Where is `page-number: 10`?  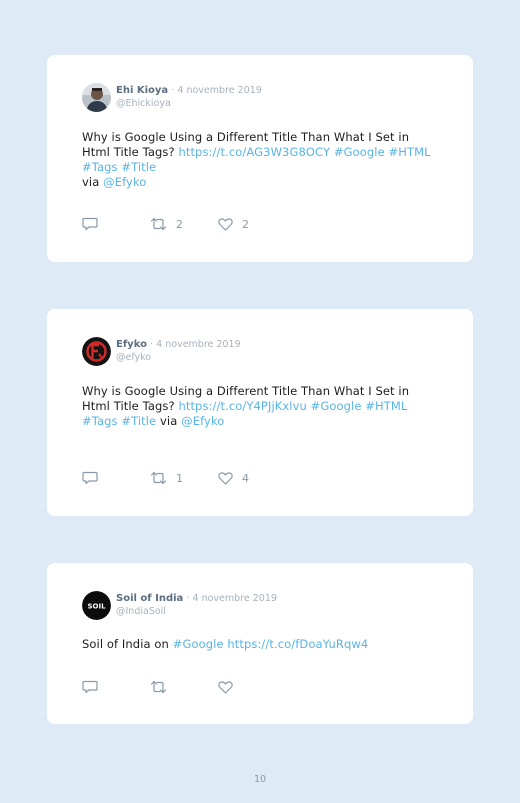
page-number: 10 is located at coordinates (260, 779).